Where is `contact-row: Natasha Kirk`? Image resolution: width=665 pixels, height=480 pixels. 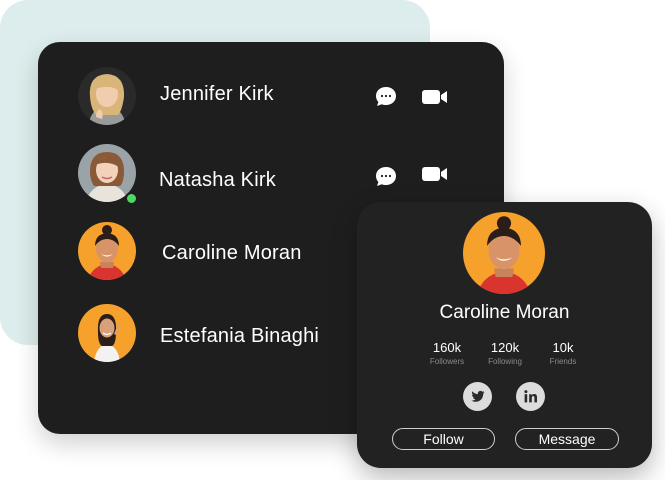 contact-row: Natasha Kirk is located at coordinates (278, 174).